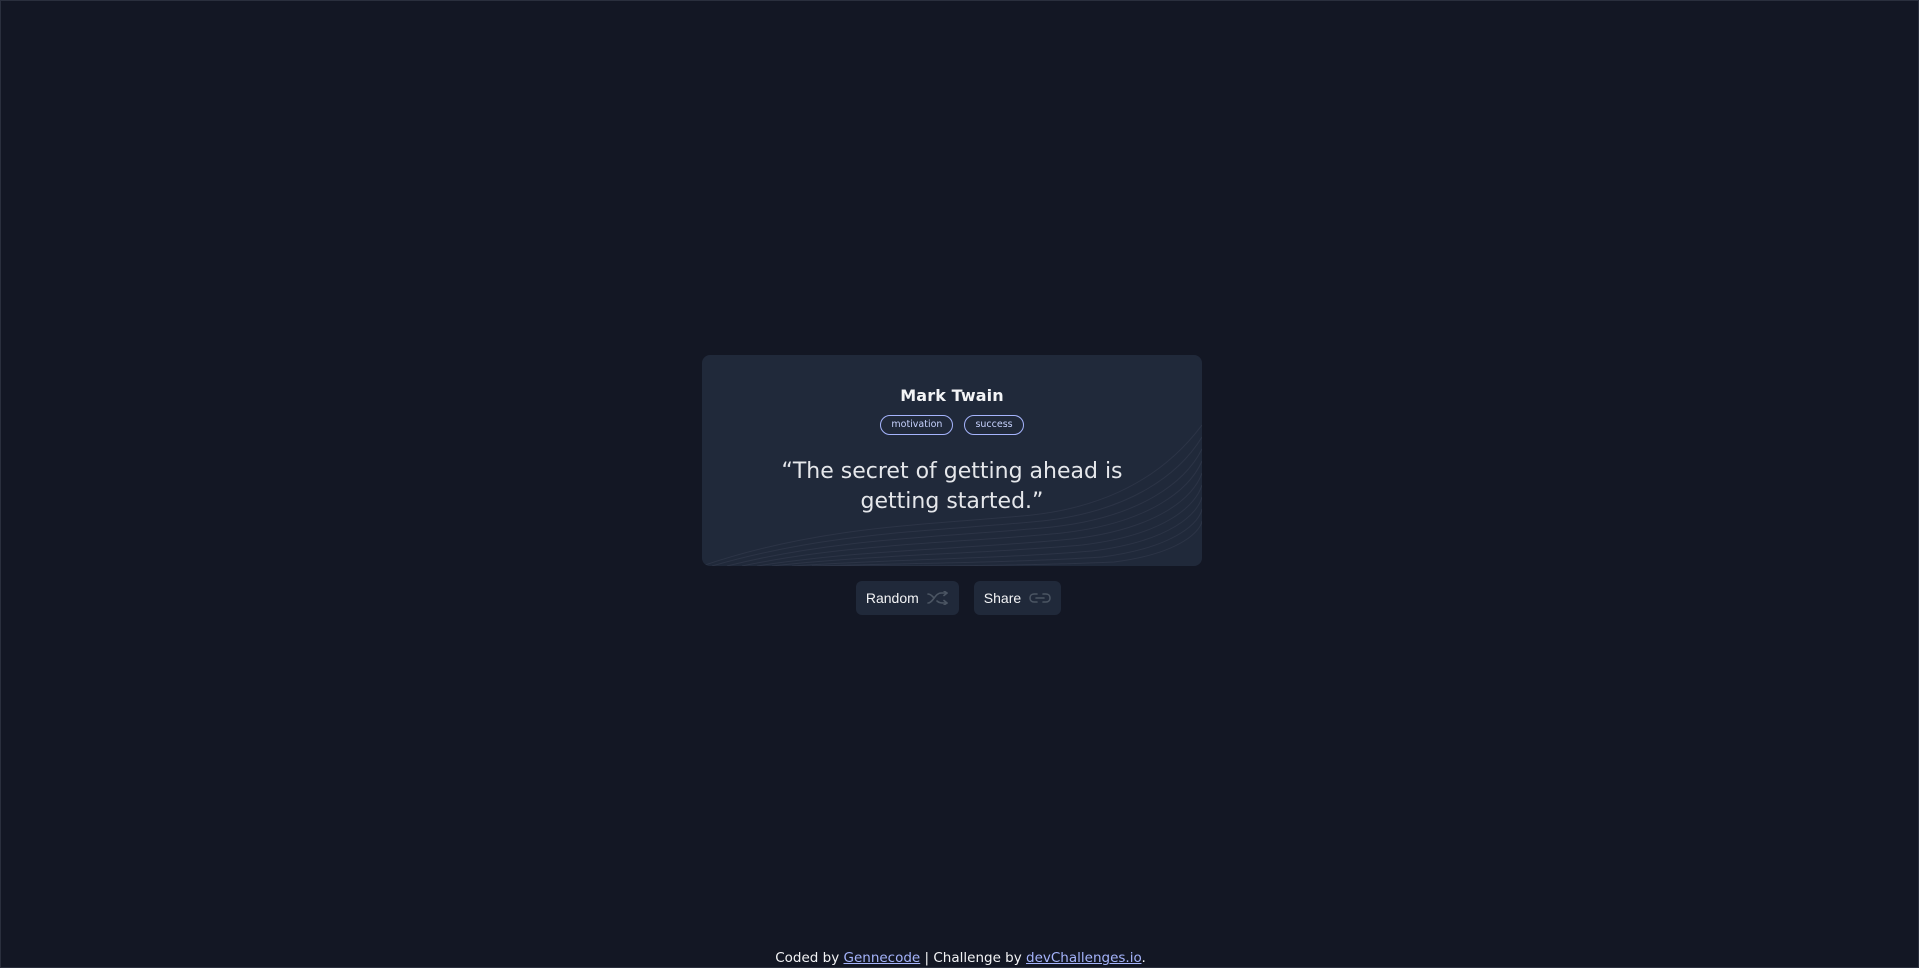  I want to click on footer-middle: | Challenge by, so click(973, 958).